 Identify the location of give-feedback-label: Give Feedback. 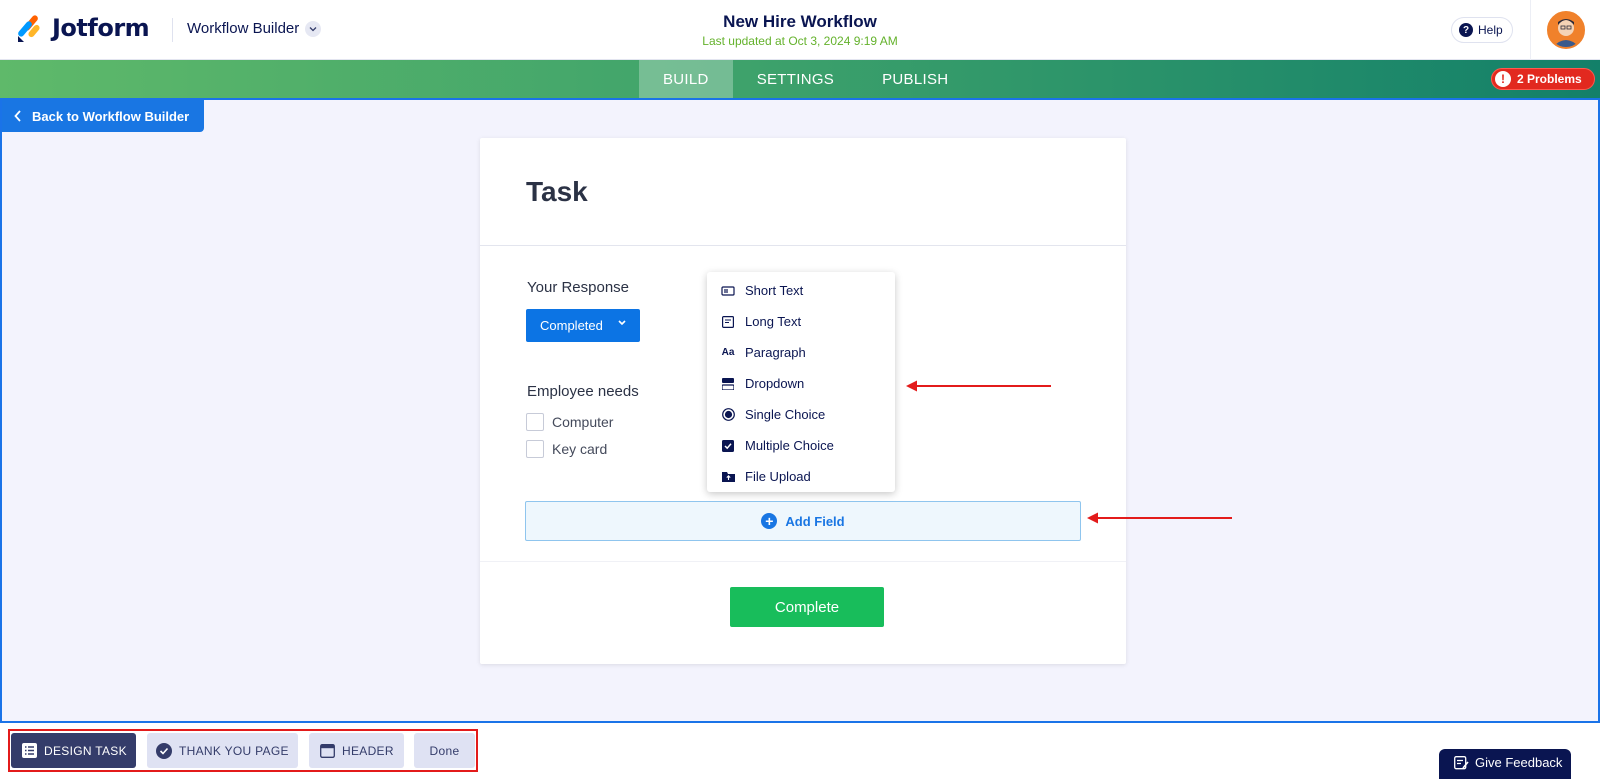
(1519, 762).